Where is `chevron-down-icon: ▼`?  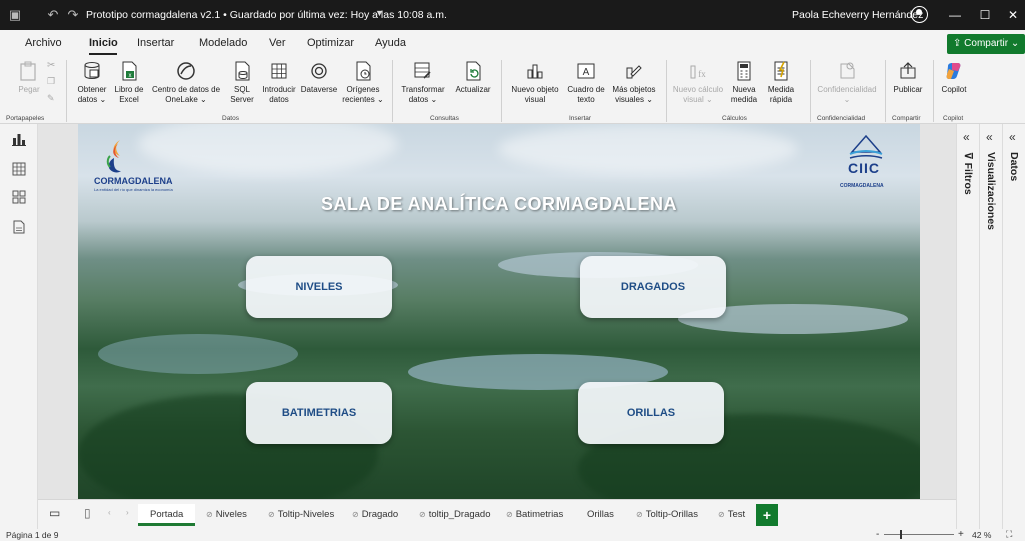 chevron-down-icon: ▼ is located at coordinates (379, 13).